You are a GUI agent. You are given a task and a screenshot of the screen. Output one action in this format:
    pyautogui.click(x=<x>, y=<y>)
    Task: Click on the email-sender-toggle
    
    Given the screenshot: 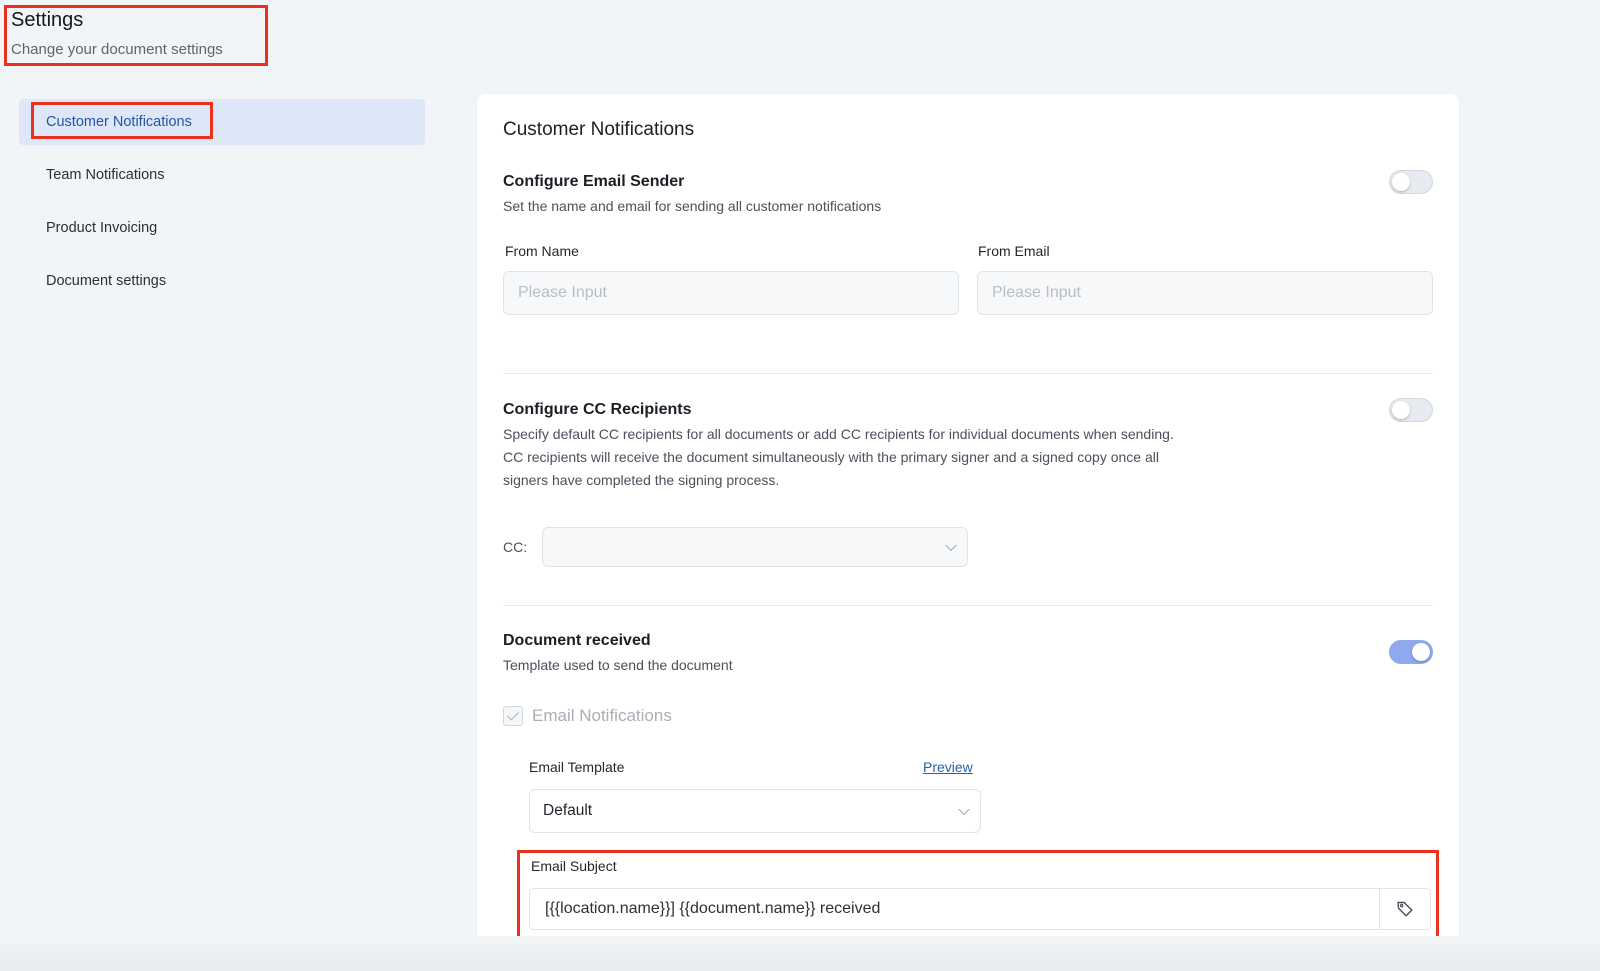 What is the action you would take?
    pyautogui.click(x=1411, y=182)
    